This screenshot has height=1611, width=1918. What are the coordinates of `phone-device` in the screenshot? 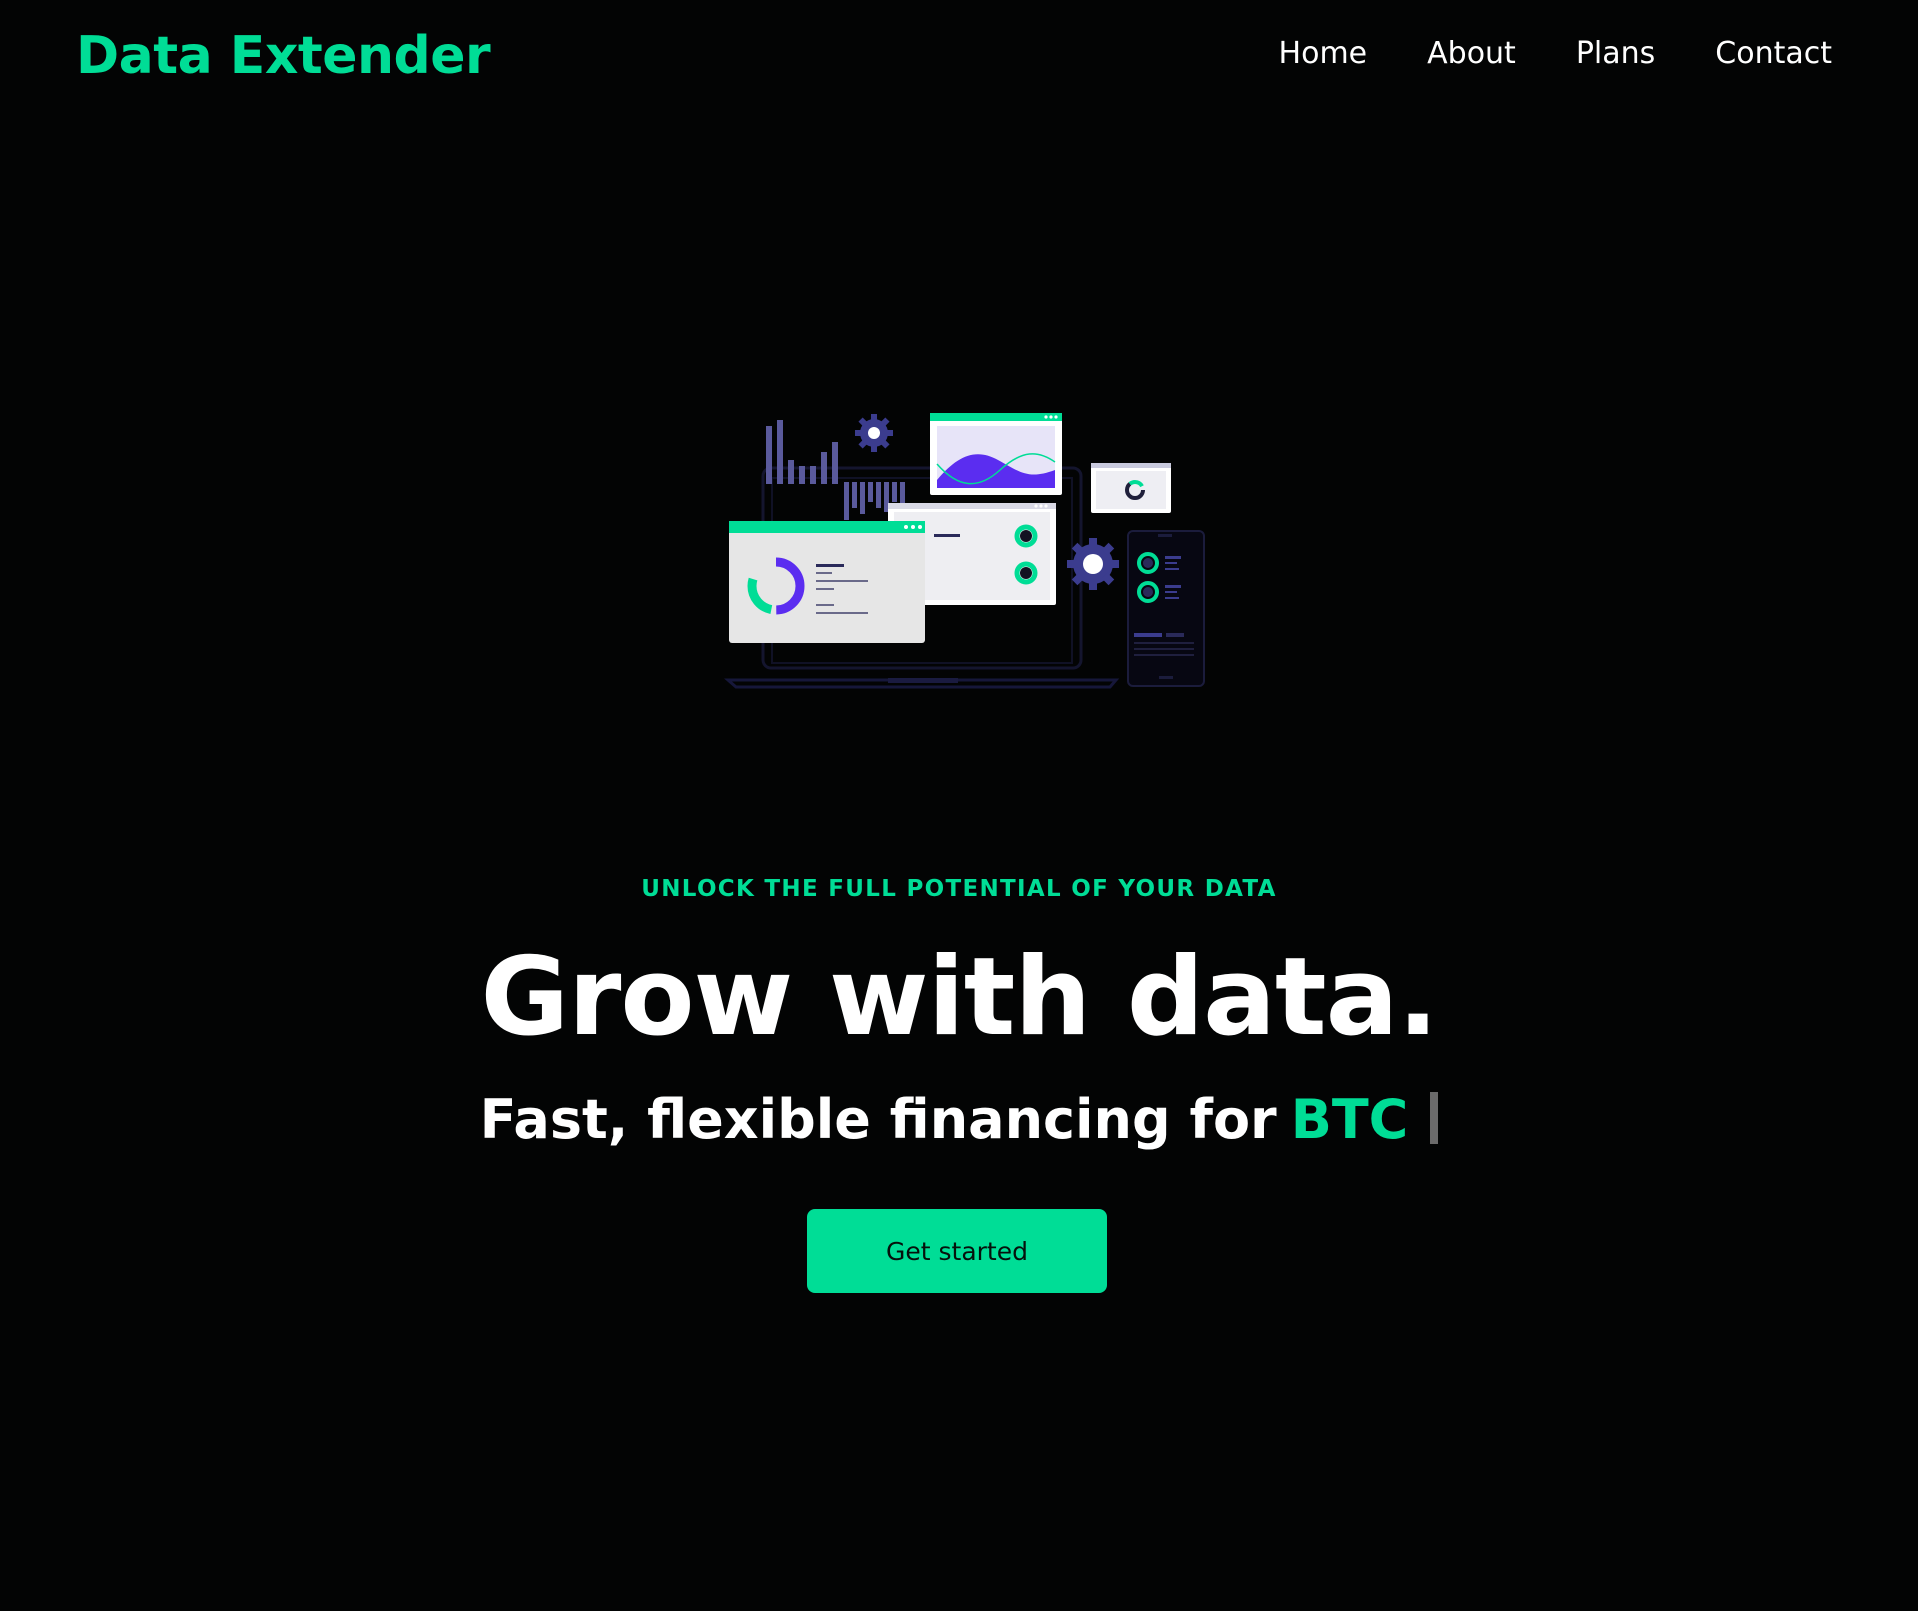 It's located at (1166, 608).